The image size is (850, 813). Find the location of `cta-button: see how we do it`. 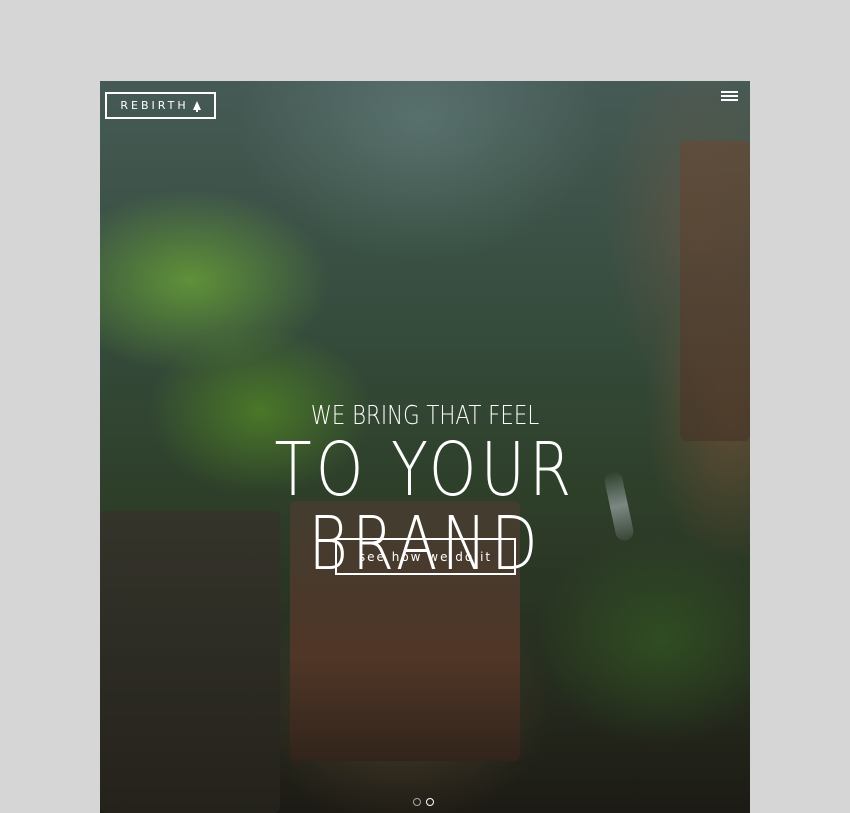

cta-button: see how we do it is located at coordinates (425, 556).